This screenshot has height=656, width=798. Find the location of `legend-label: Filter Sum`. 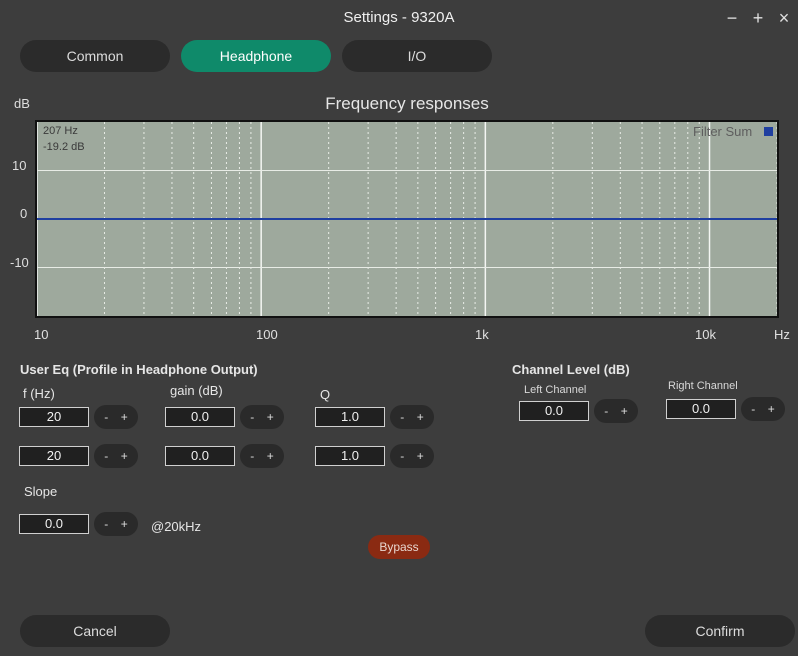

legend-label: Filter Sum is located at coordinates (723, 131).